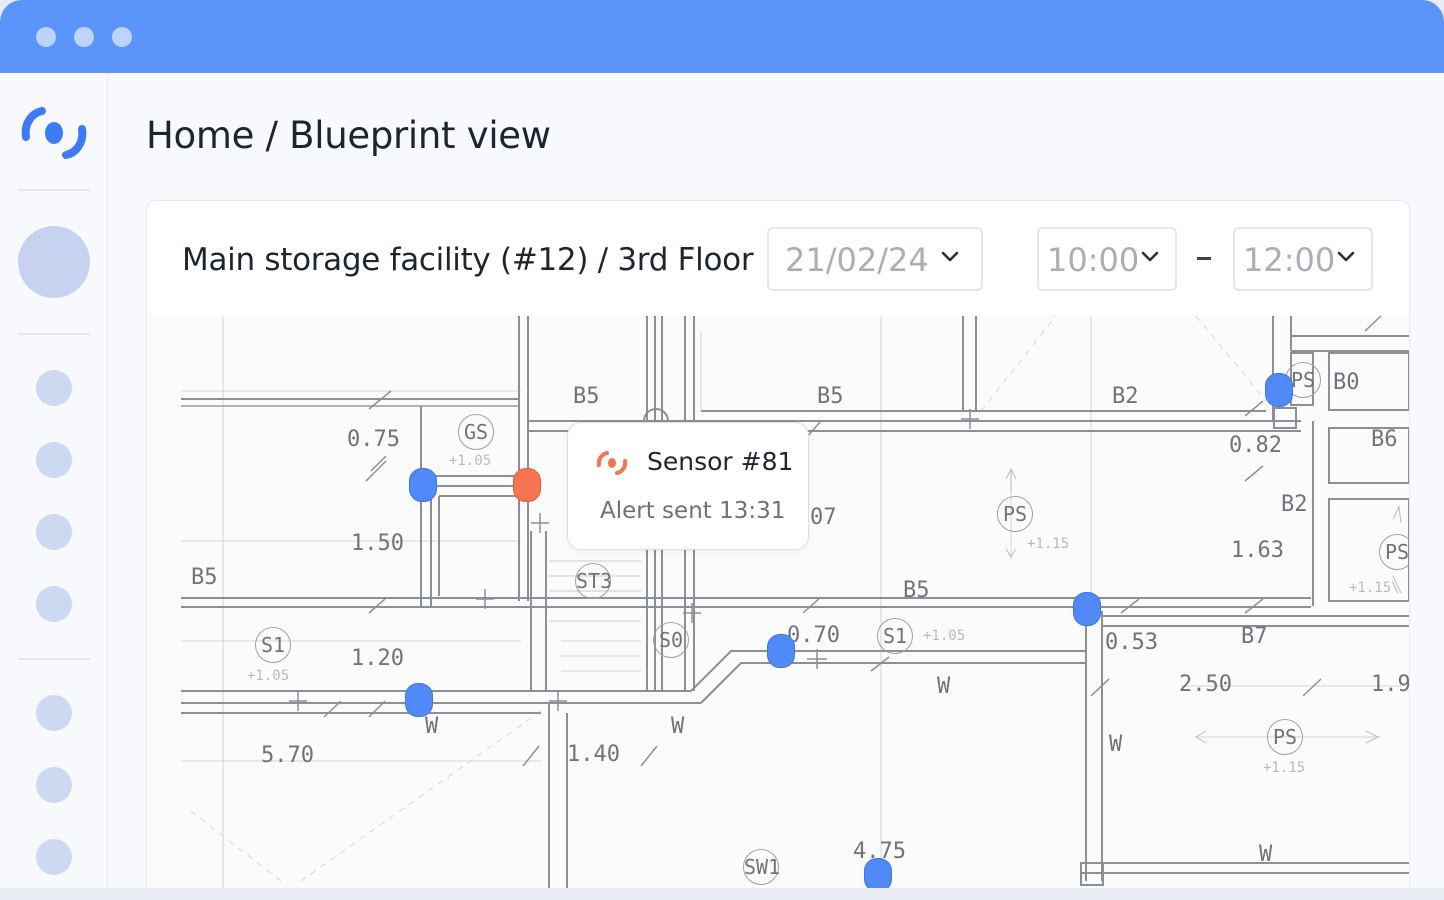 Image resolution: width=1444 pixels, height=900 pixels. I want to click on time-from-value: 10:00, so click(1093, 260).